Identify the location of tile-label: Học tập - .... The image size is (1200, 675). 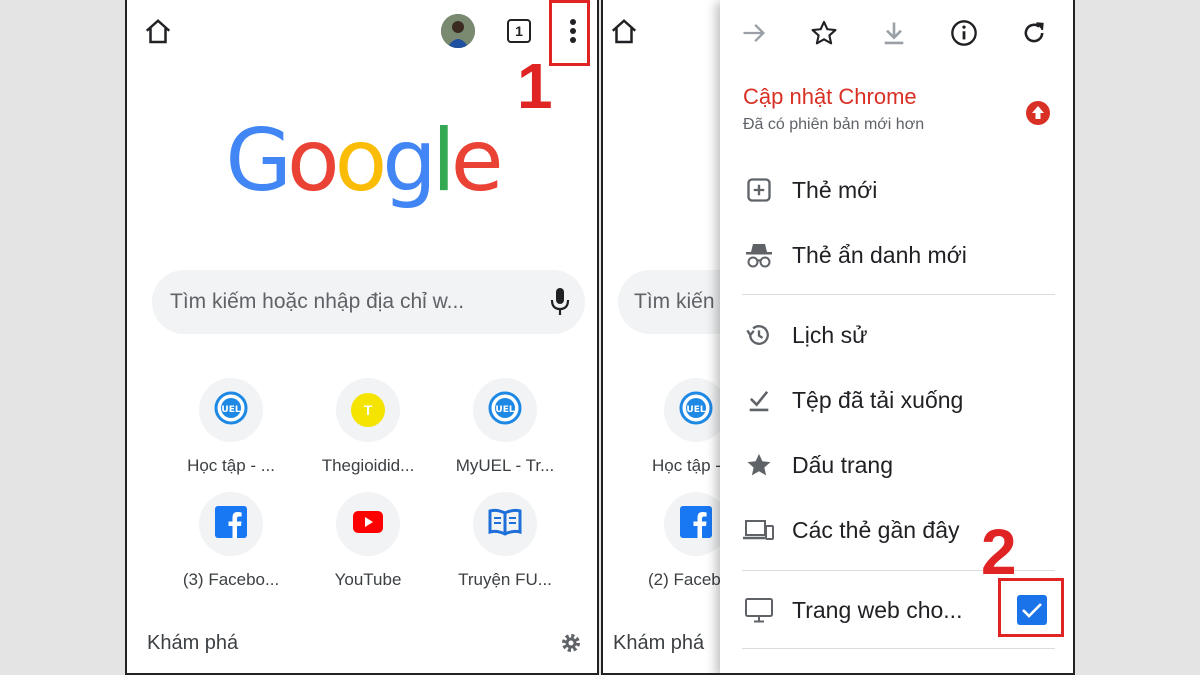
(231, 465).